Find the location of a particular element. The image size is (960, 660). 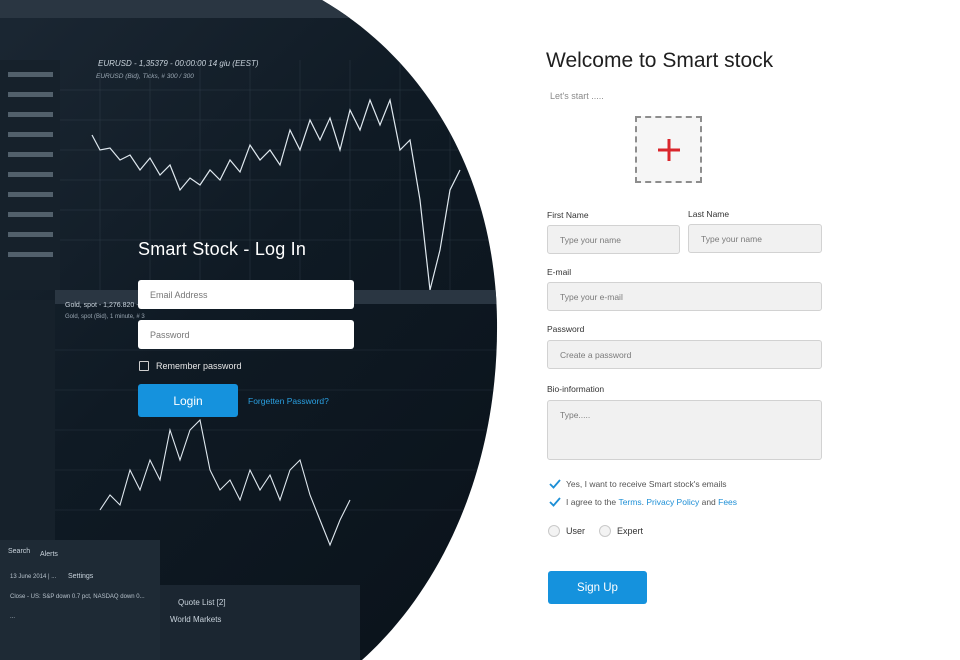

email-label: E-mail is located at coordinates (559, 272).